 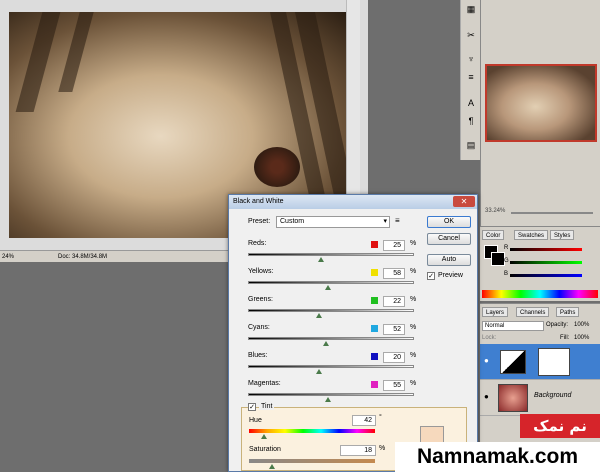 I want to click on tab-swatches: Swatches, so click(x=531, y=235).